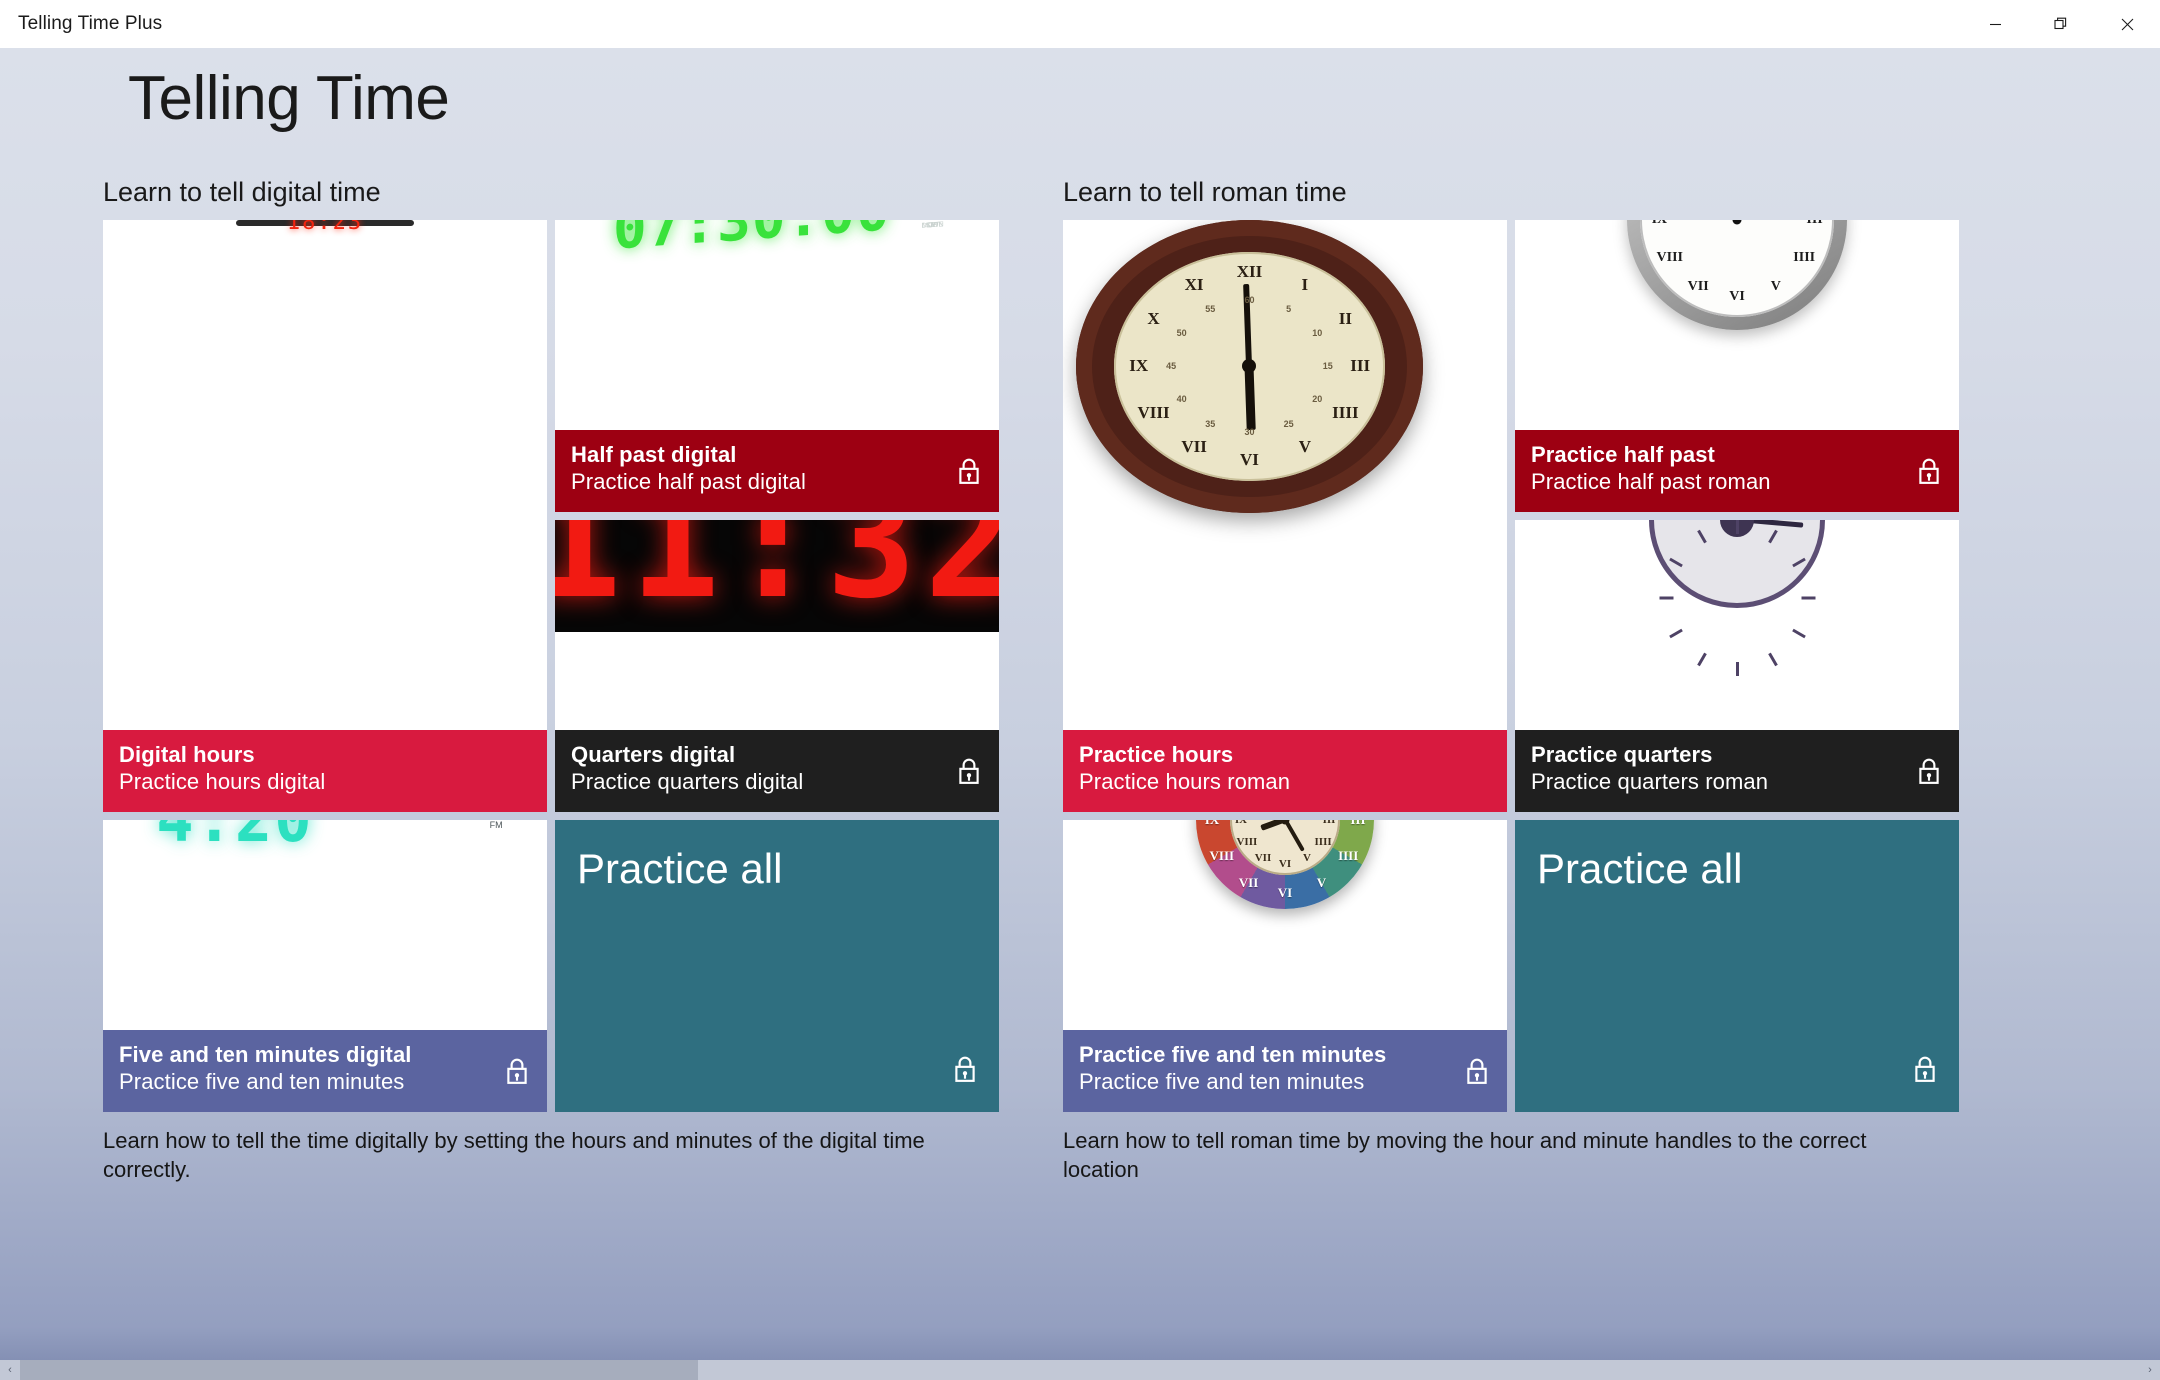 The width and height of the screenshot is (2160, 1380). Describe the element at coordinates (359, 1370) in the screenshot. I see `scrollbar-thumb` at that location.